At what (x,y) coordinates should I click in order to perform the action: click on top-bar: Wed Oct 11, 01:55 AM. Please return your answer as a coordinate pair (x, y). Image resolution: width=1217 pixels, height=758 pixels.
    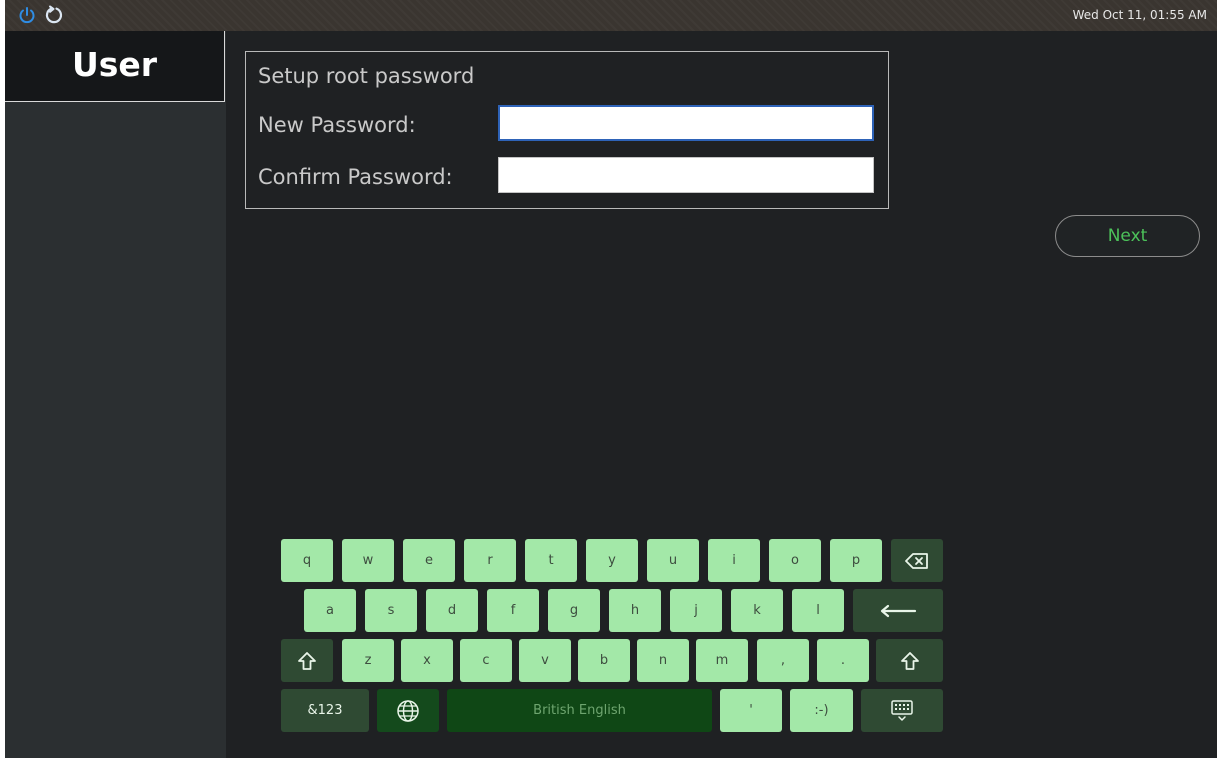
    Looking at the image, I should click on (611, 15).